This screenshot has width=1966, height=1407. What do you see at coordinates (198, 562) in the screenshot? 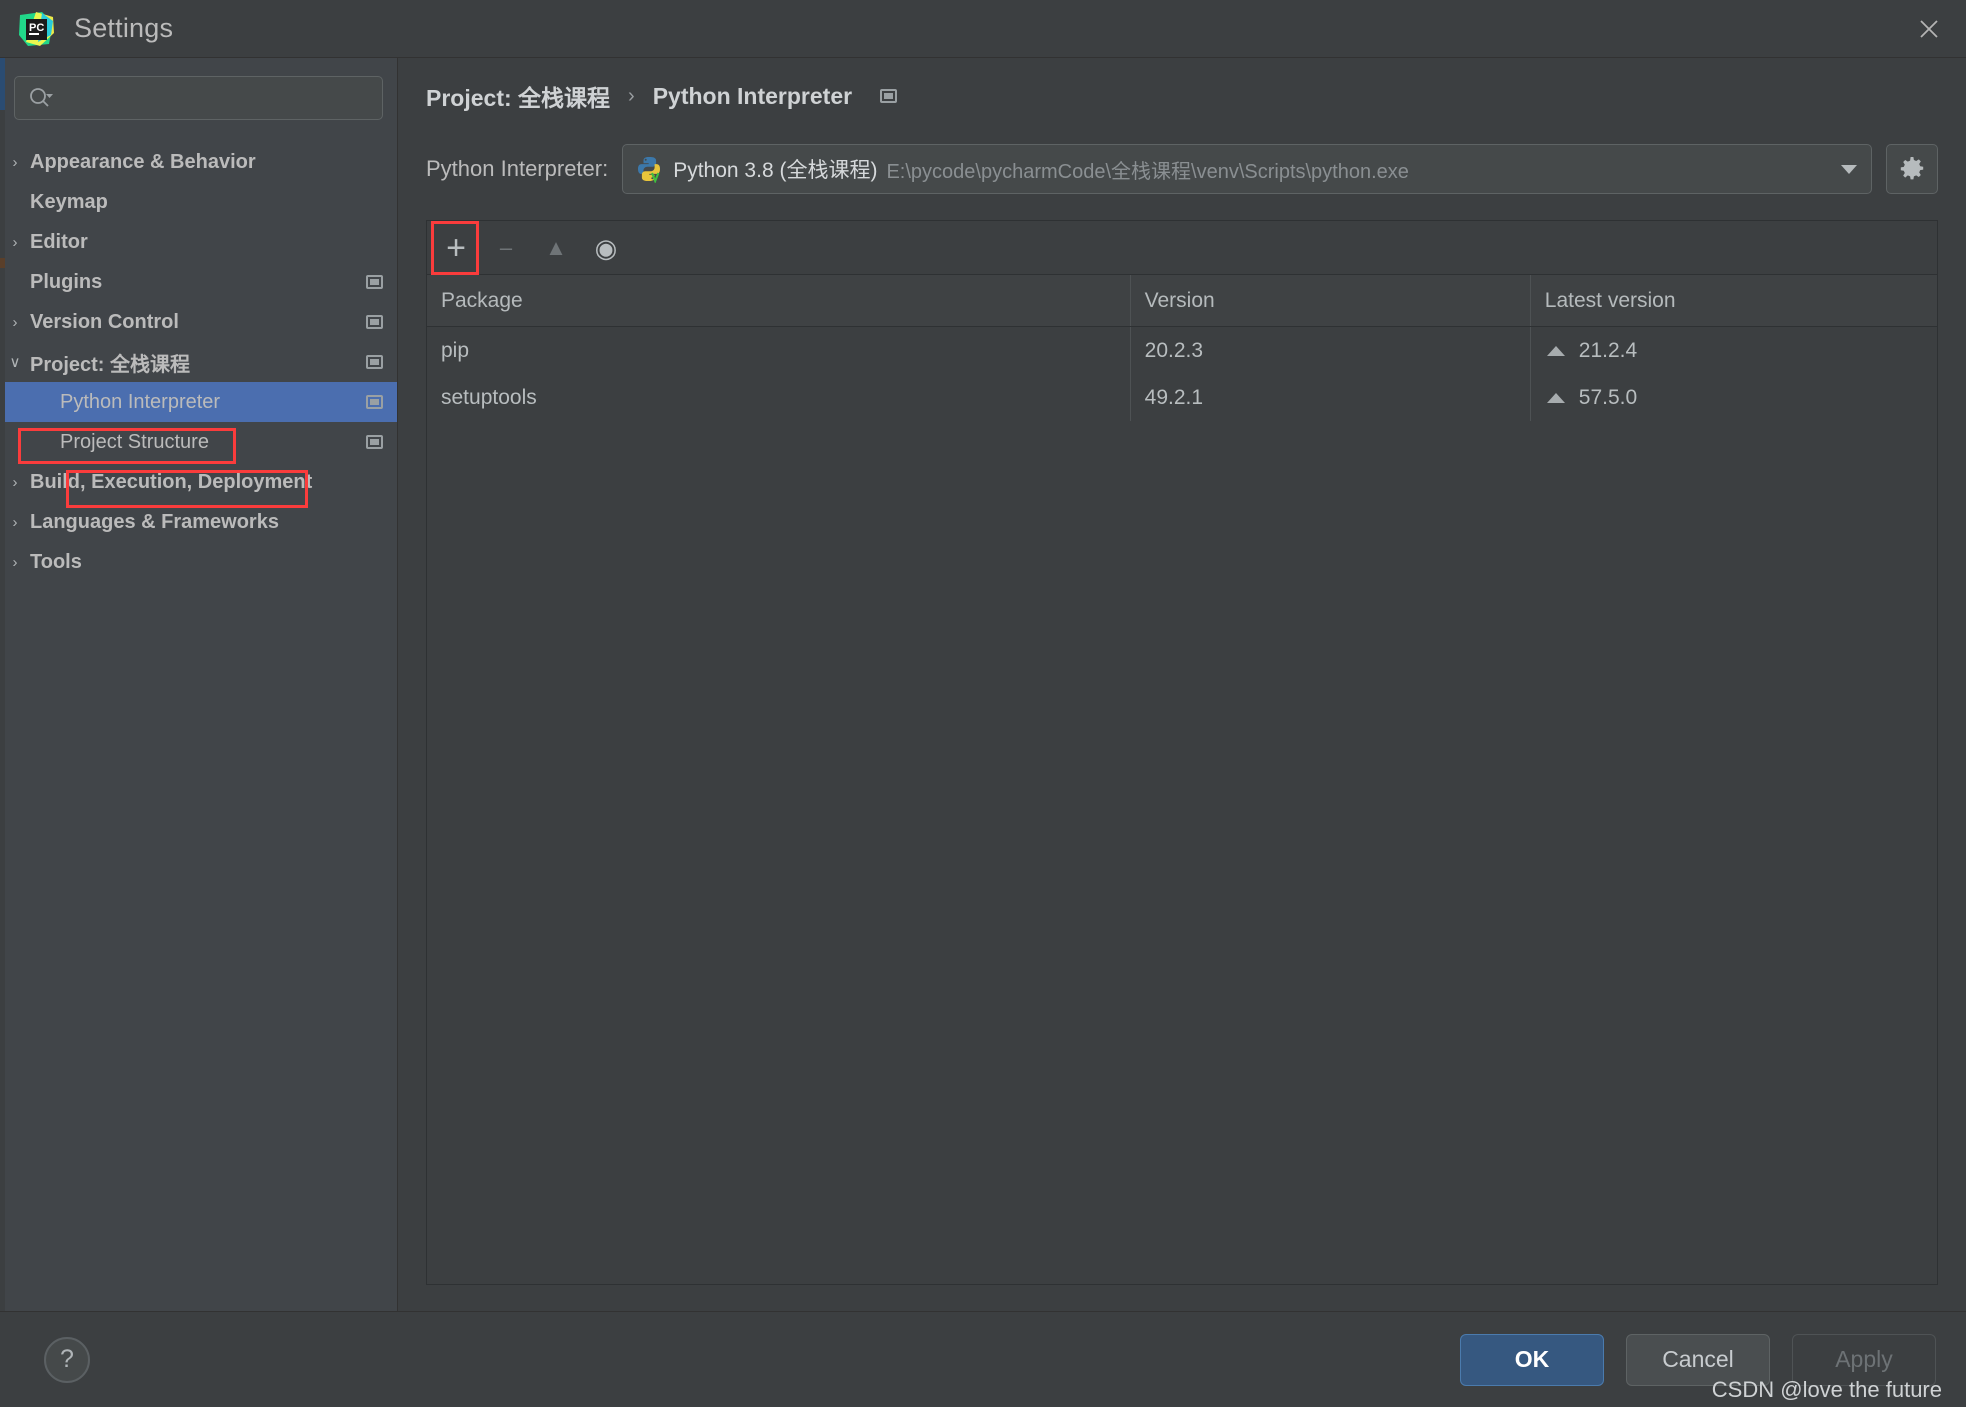
I see `sidebar-item-tools: › Tools` at bounding box center [198, 562].